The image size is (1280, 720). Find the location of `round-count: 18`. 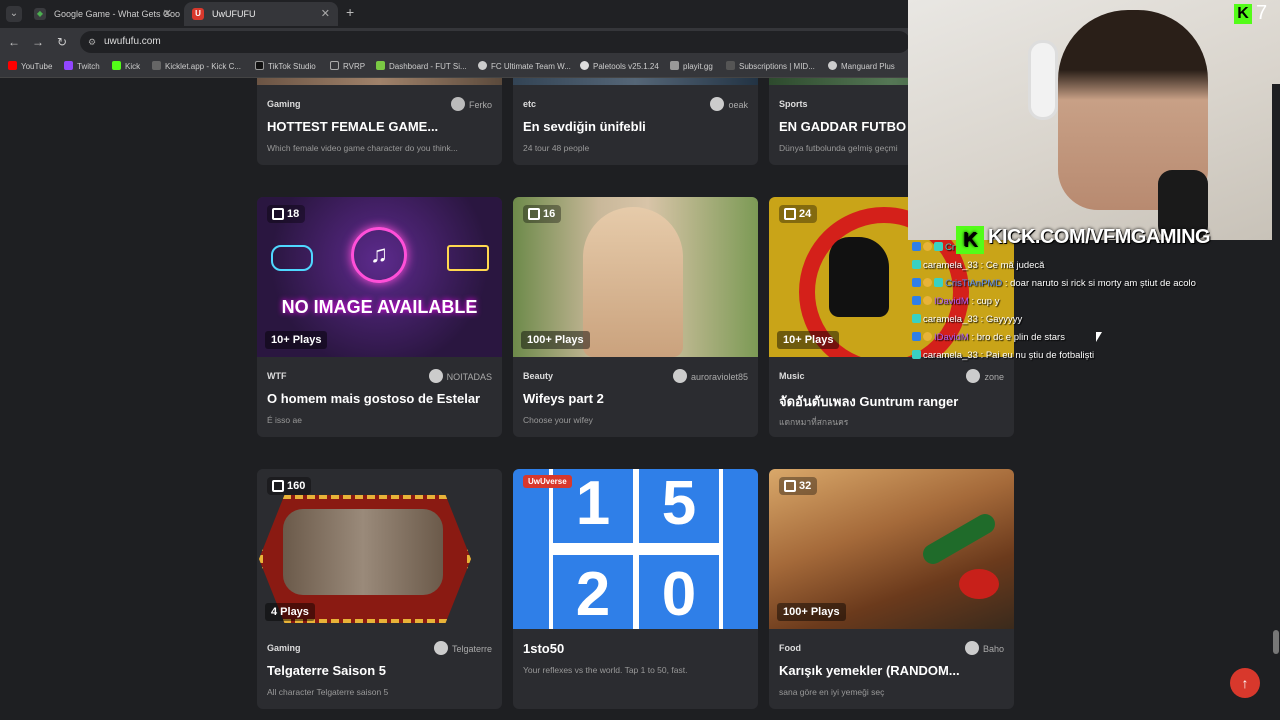

round-count: 18 is located at coordinates (293, 214).